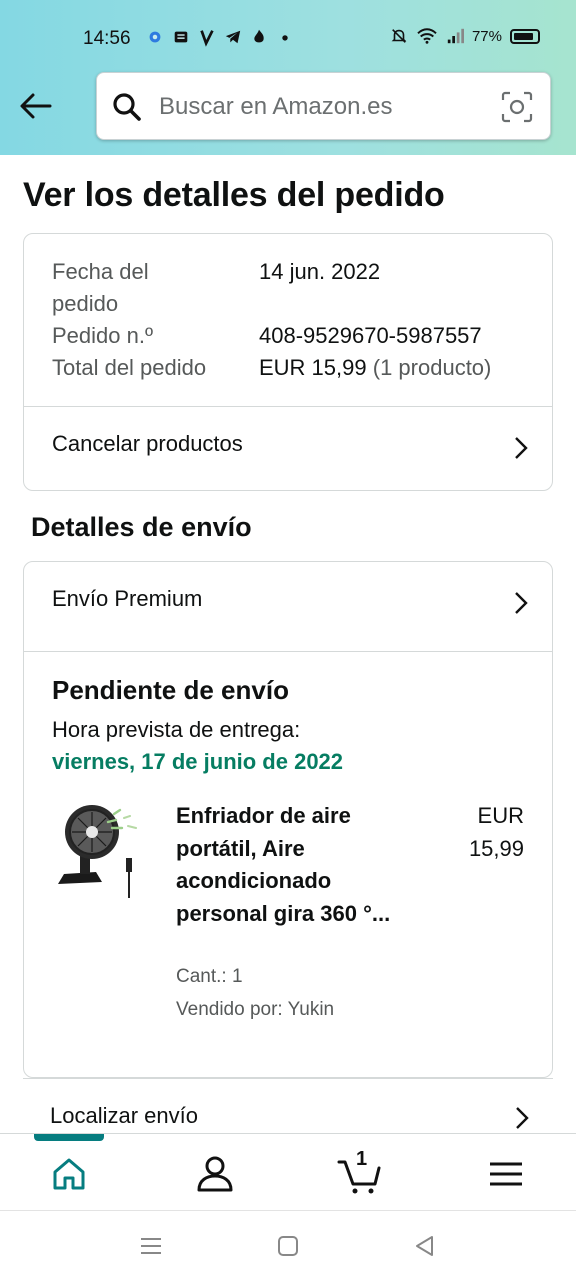 This screenshot has width=576, height=1280. I want to click on product-image, so click(102, 852).